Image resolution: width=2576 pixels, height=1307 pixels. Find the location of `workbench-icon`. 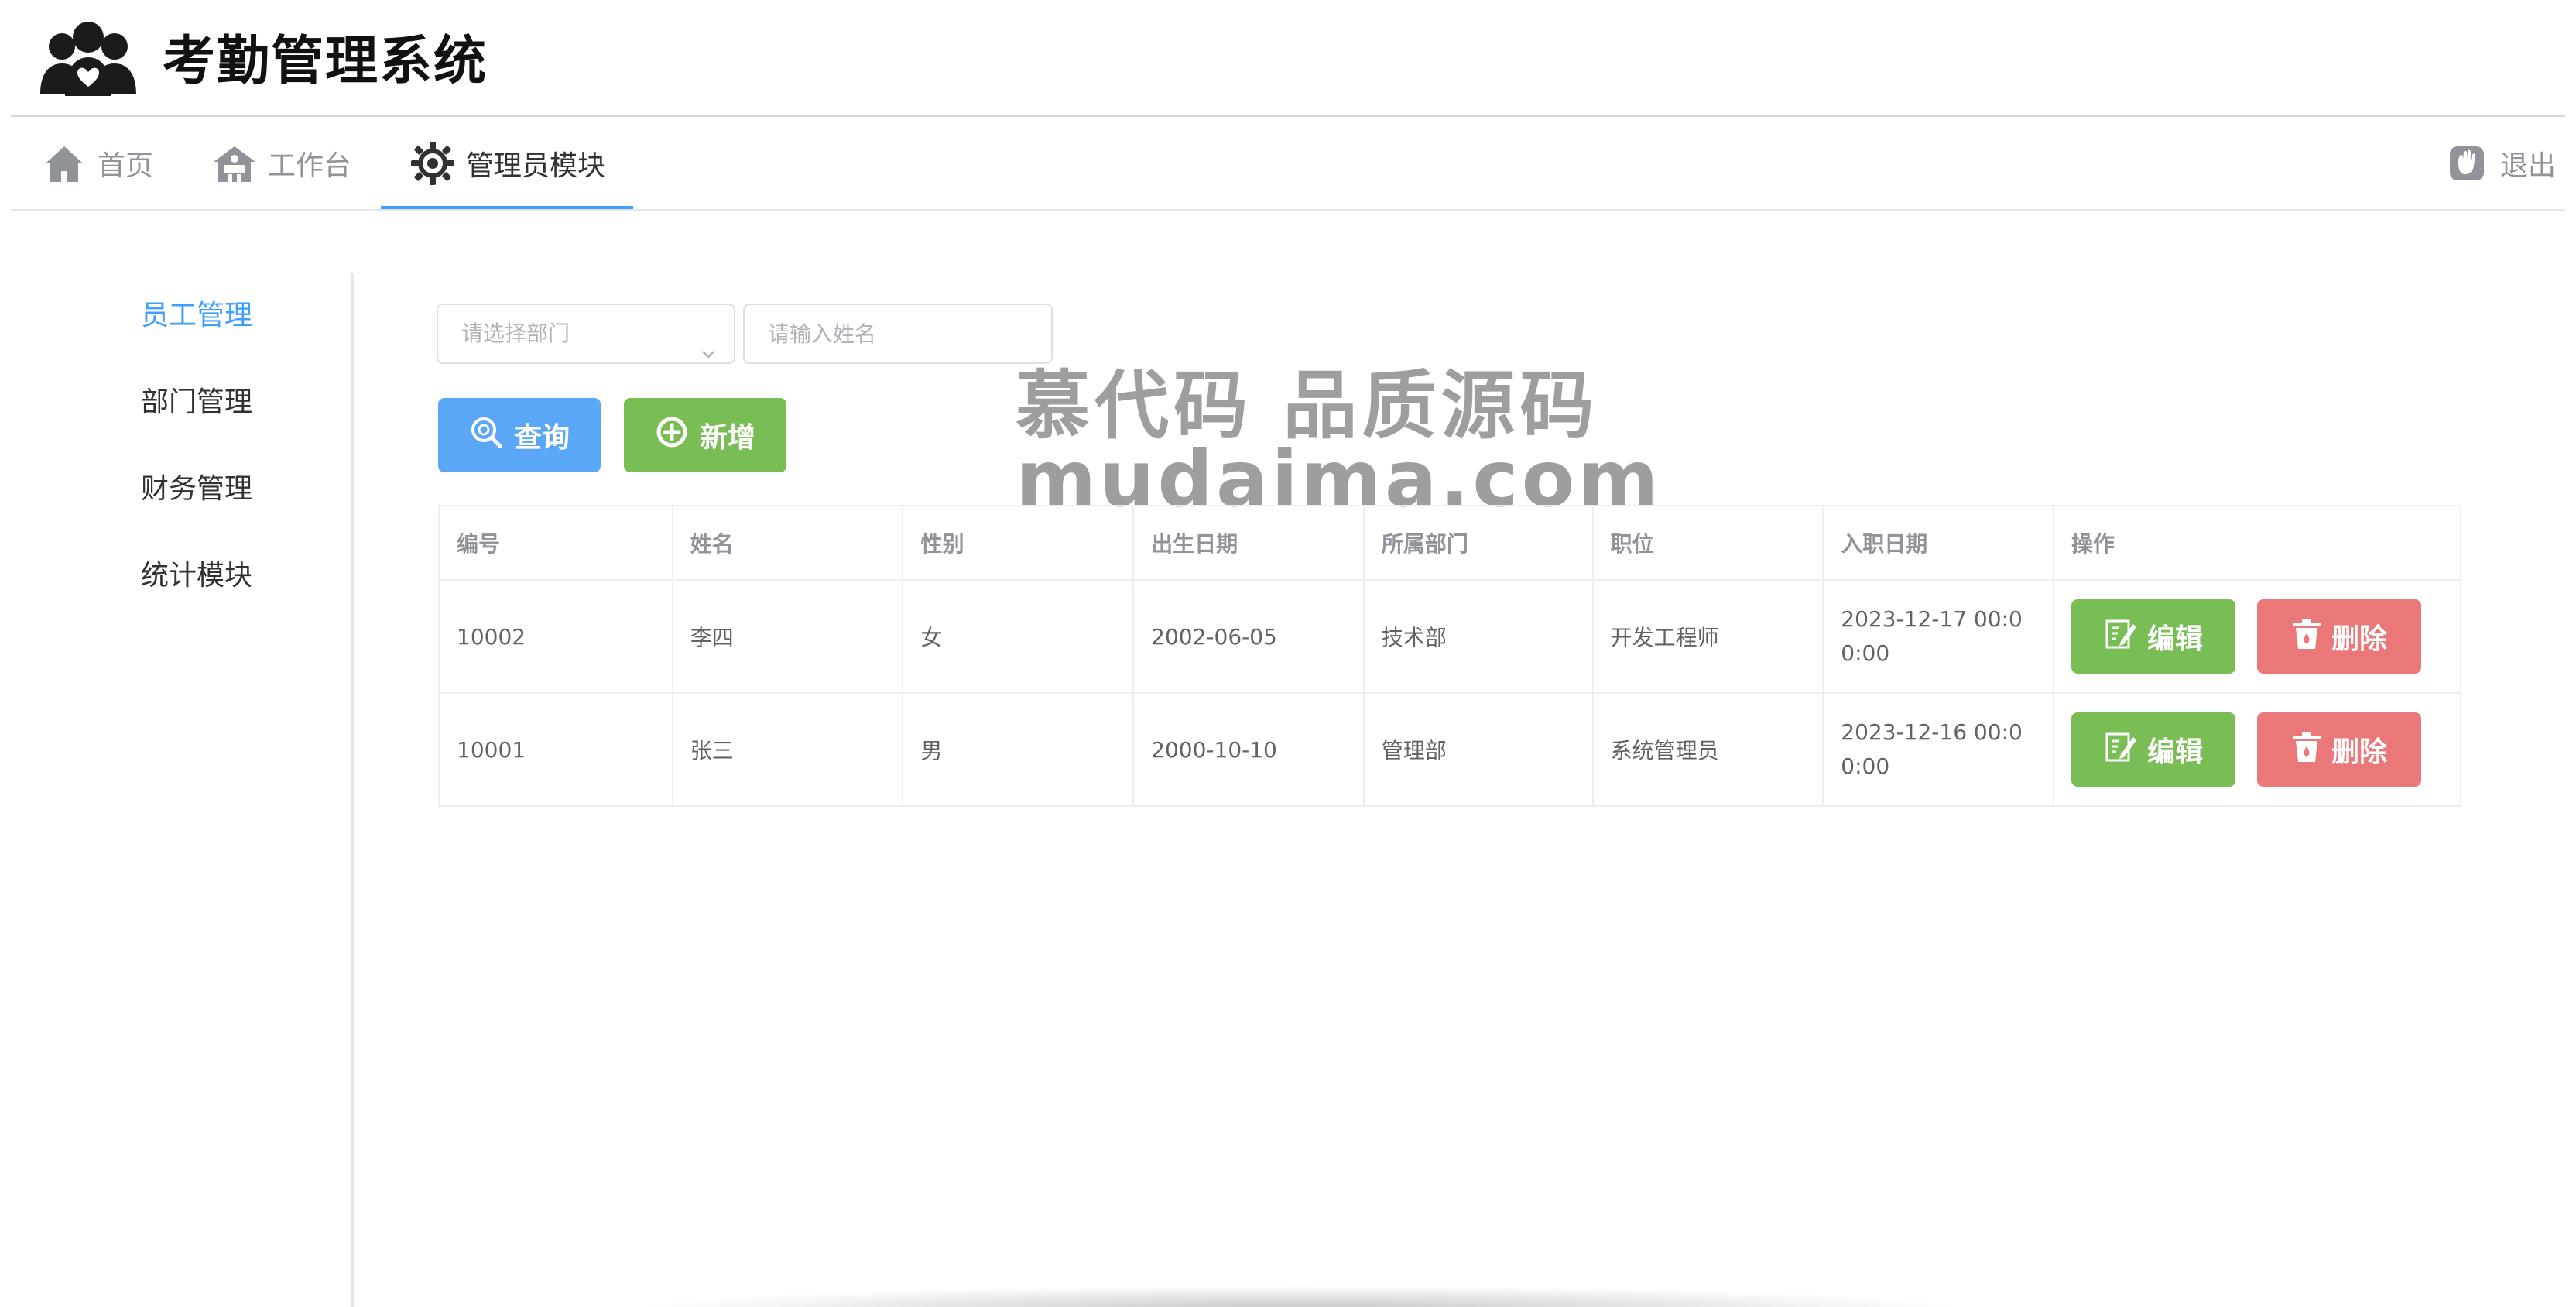

workbench-icon is located at coordinates (234, 163).